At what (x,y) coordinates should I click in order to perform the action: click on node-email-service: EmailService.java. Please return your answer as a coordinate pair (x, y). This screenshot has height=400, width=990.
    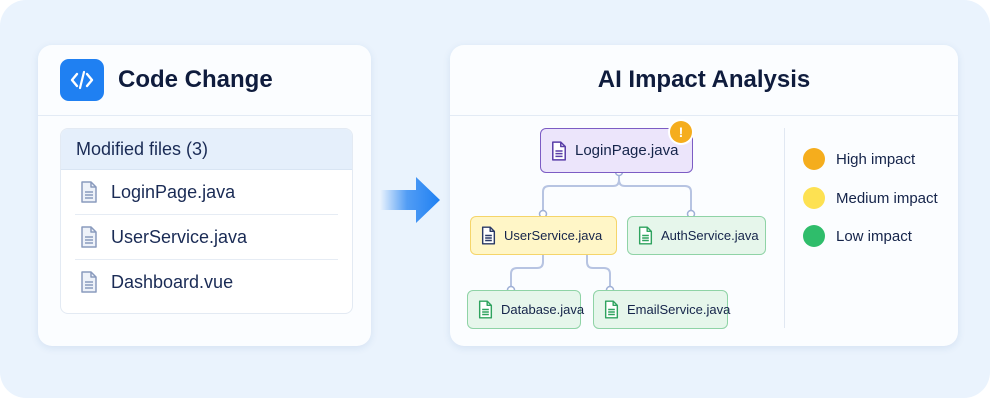
    Looking at the image, I should click on (662, 309).